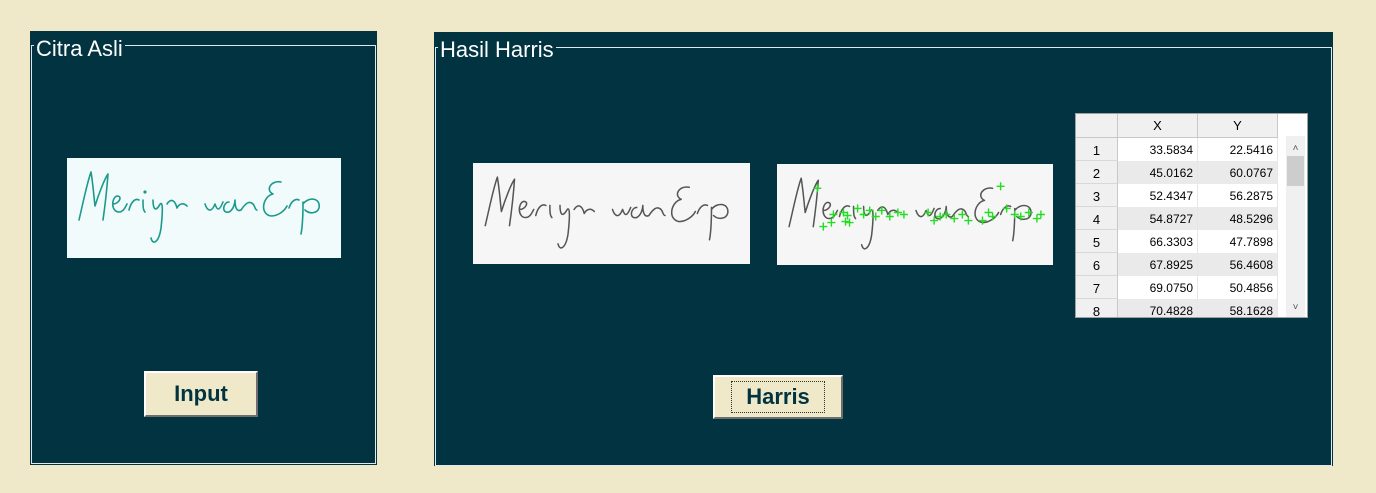 The width and height of the screenshot is (1376, 493). What do you see at coordinates (1097, 287) in the screenshot?
I see `row-index: 7` at bounding box center [1097, 287].